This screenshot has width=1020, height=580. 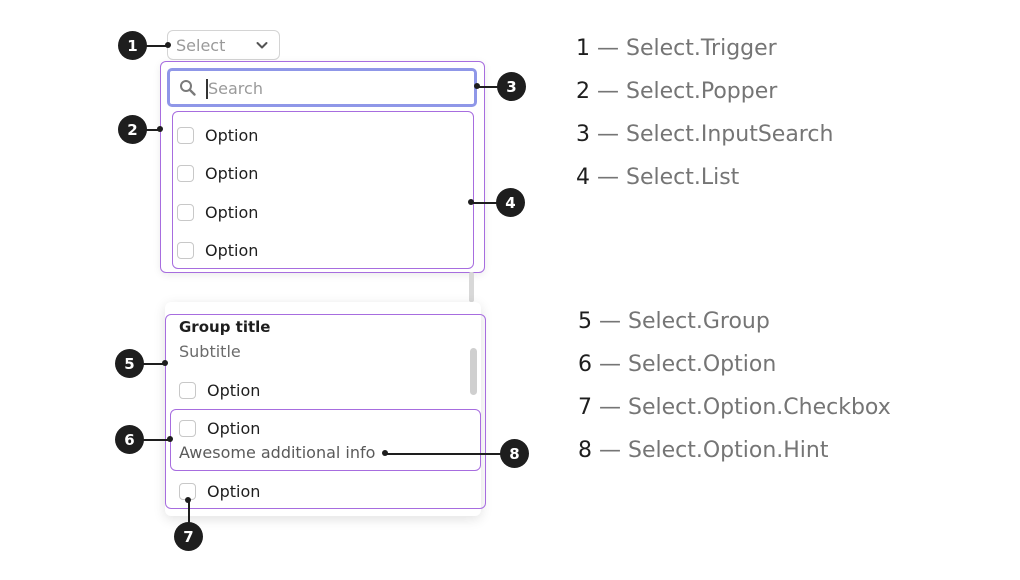 I want to click on group-title: Group title, so click(x=225, y=327).